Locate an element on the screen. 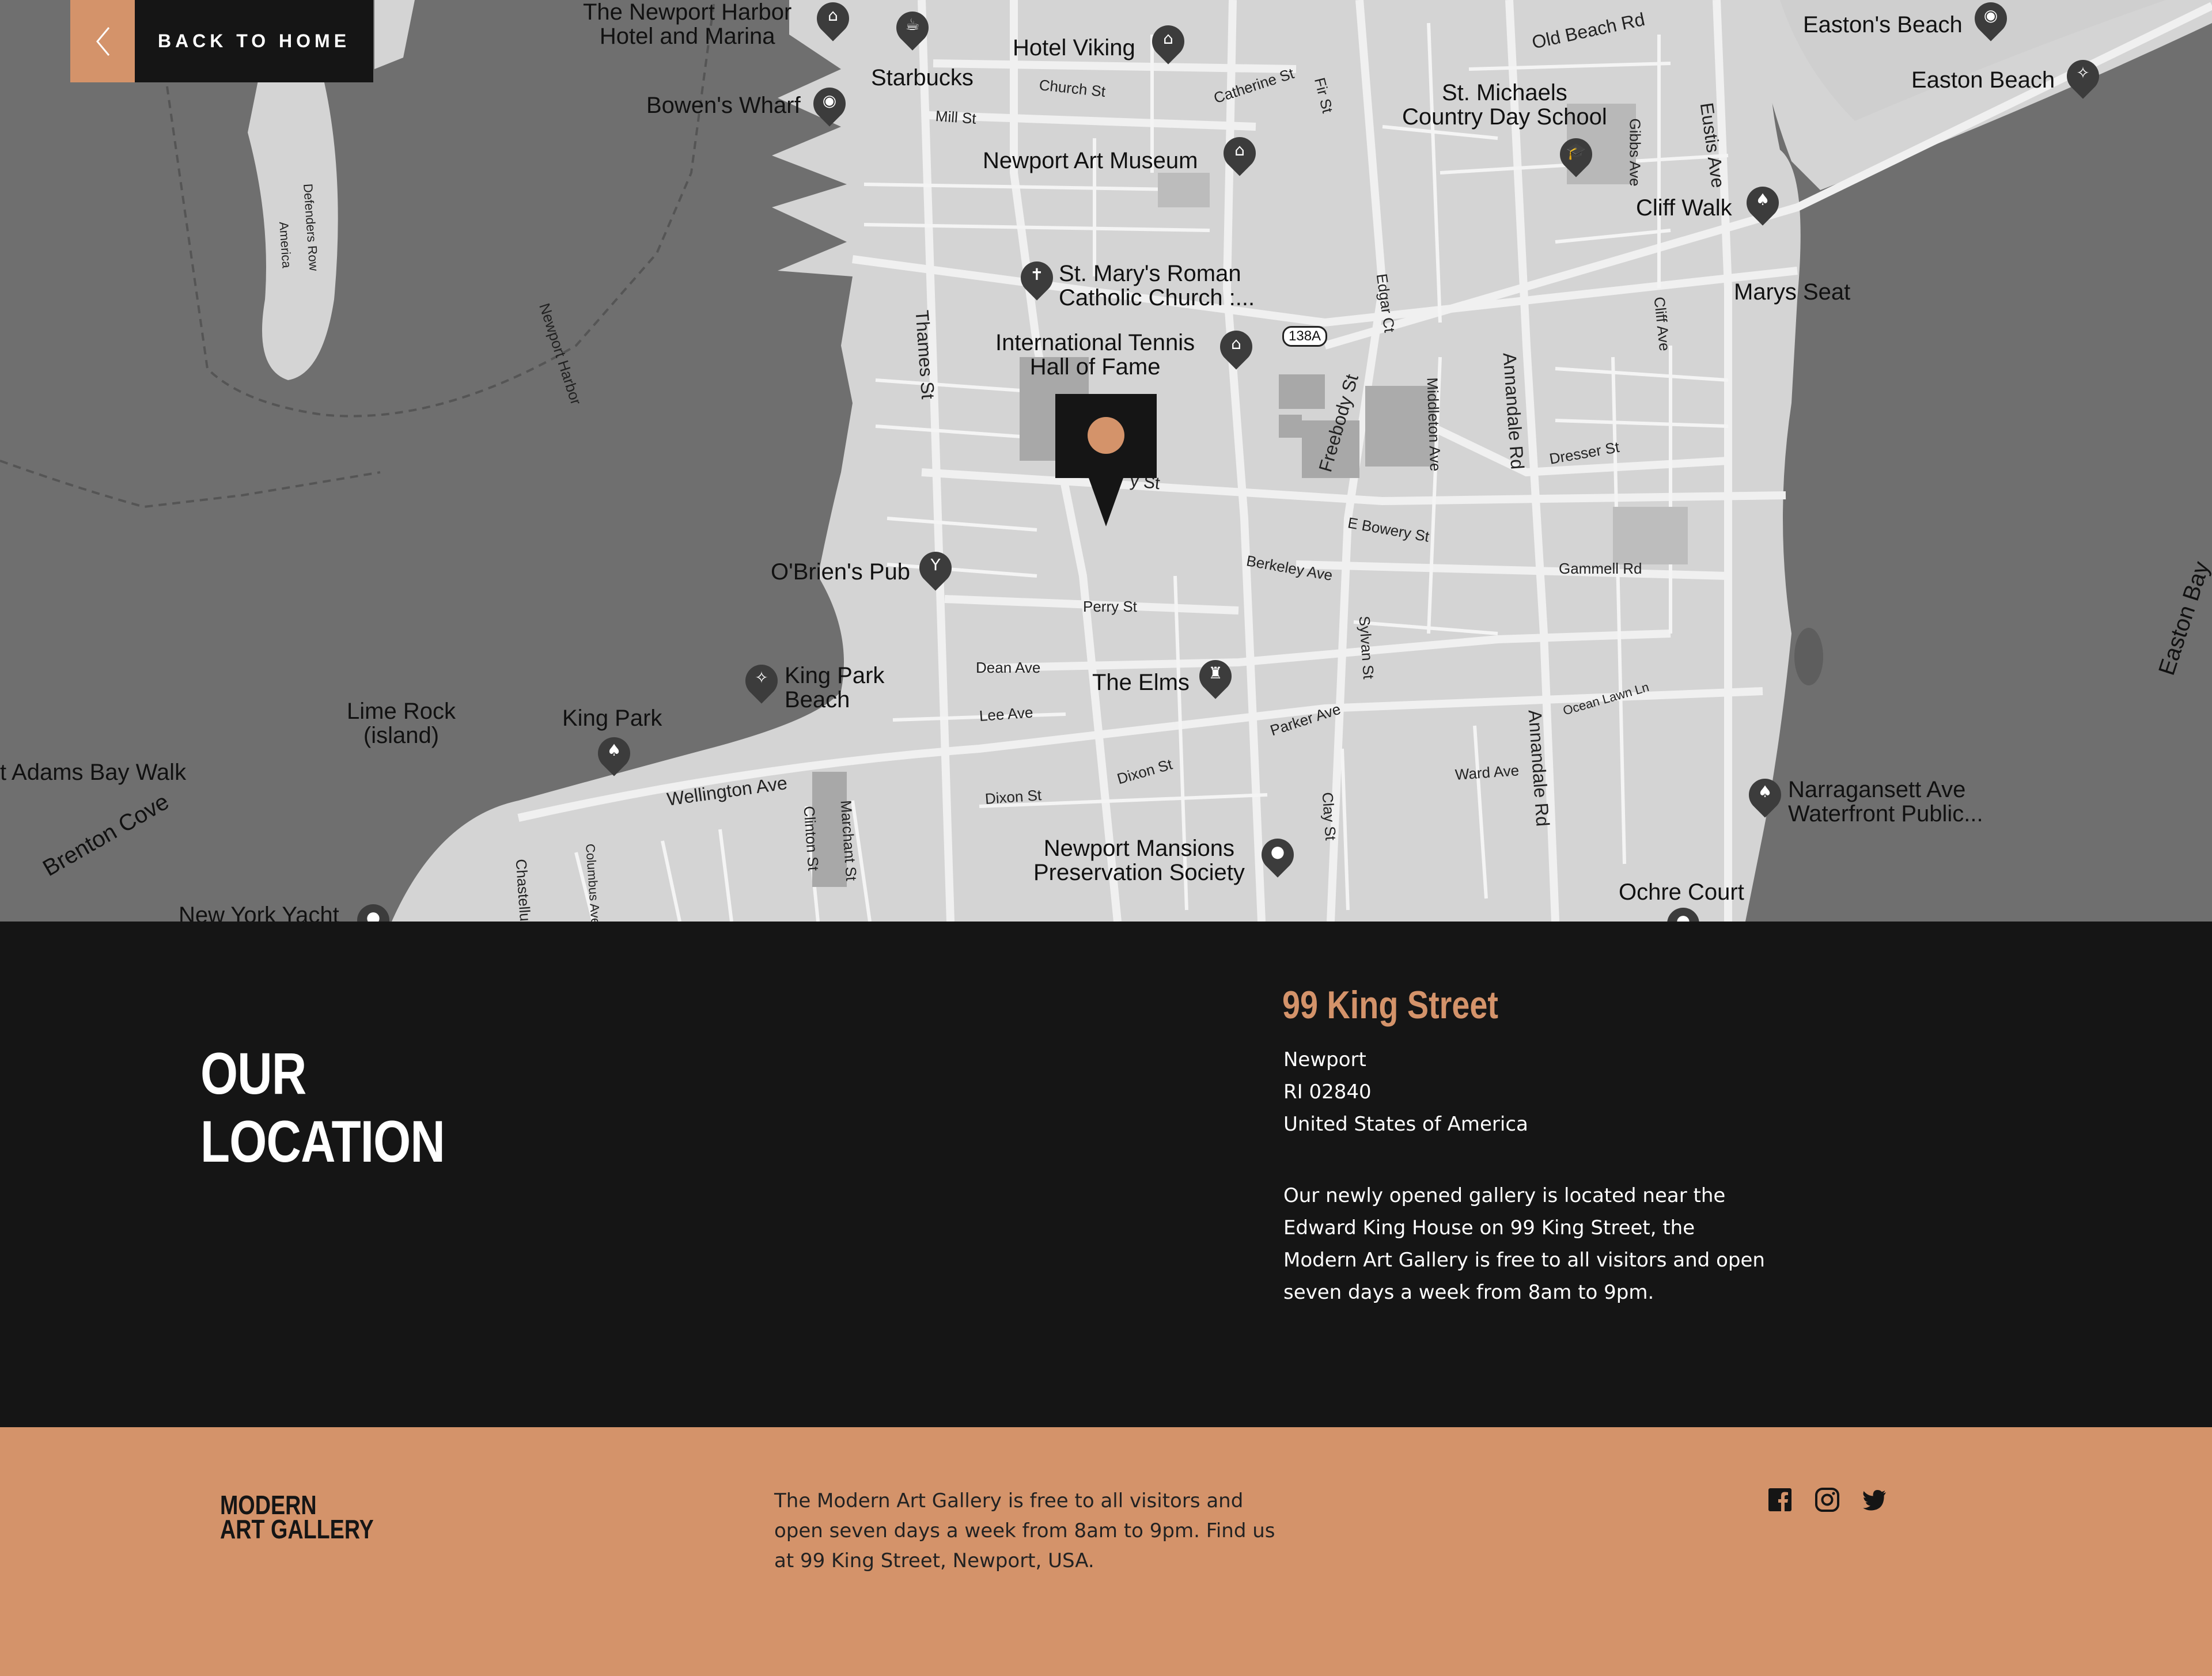  place-pin-icon-3: ● is located at coordinates (373, 909).